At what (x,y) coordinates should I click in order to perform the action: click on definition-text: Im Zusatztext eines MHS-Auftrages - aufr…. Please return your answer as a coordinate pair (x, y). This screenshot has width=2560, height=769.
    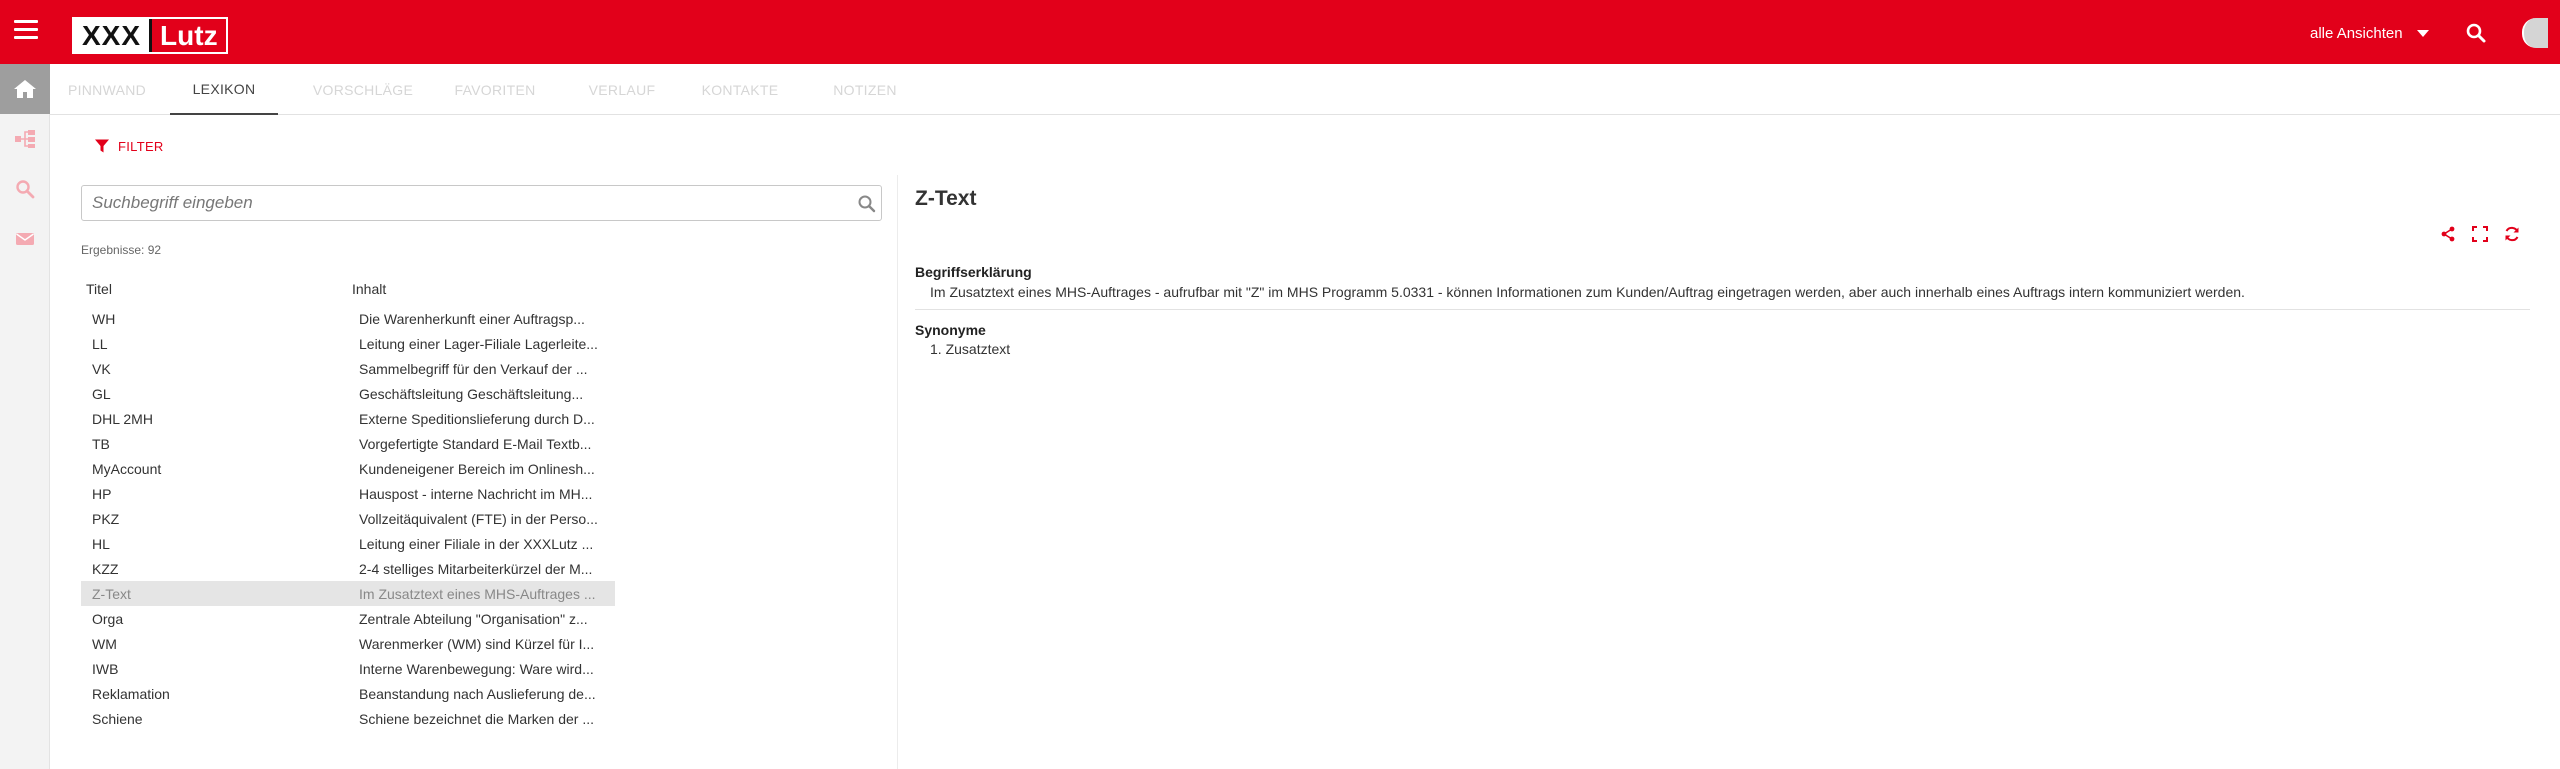
    Looking at the image, I should click on (1587, 292).